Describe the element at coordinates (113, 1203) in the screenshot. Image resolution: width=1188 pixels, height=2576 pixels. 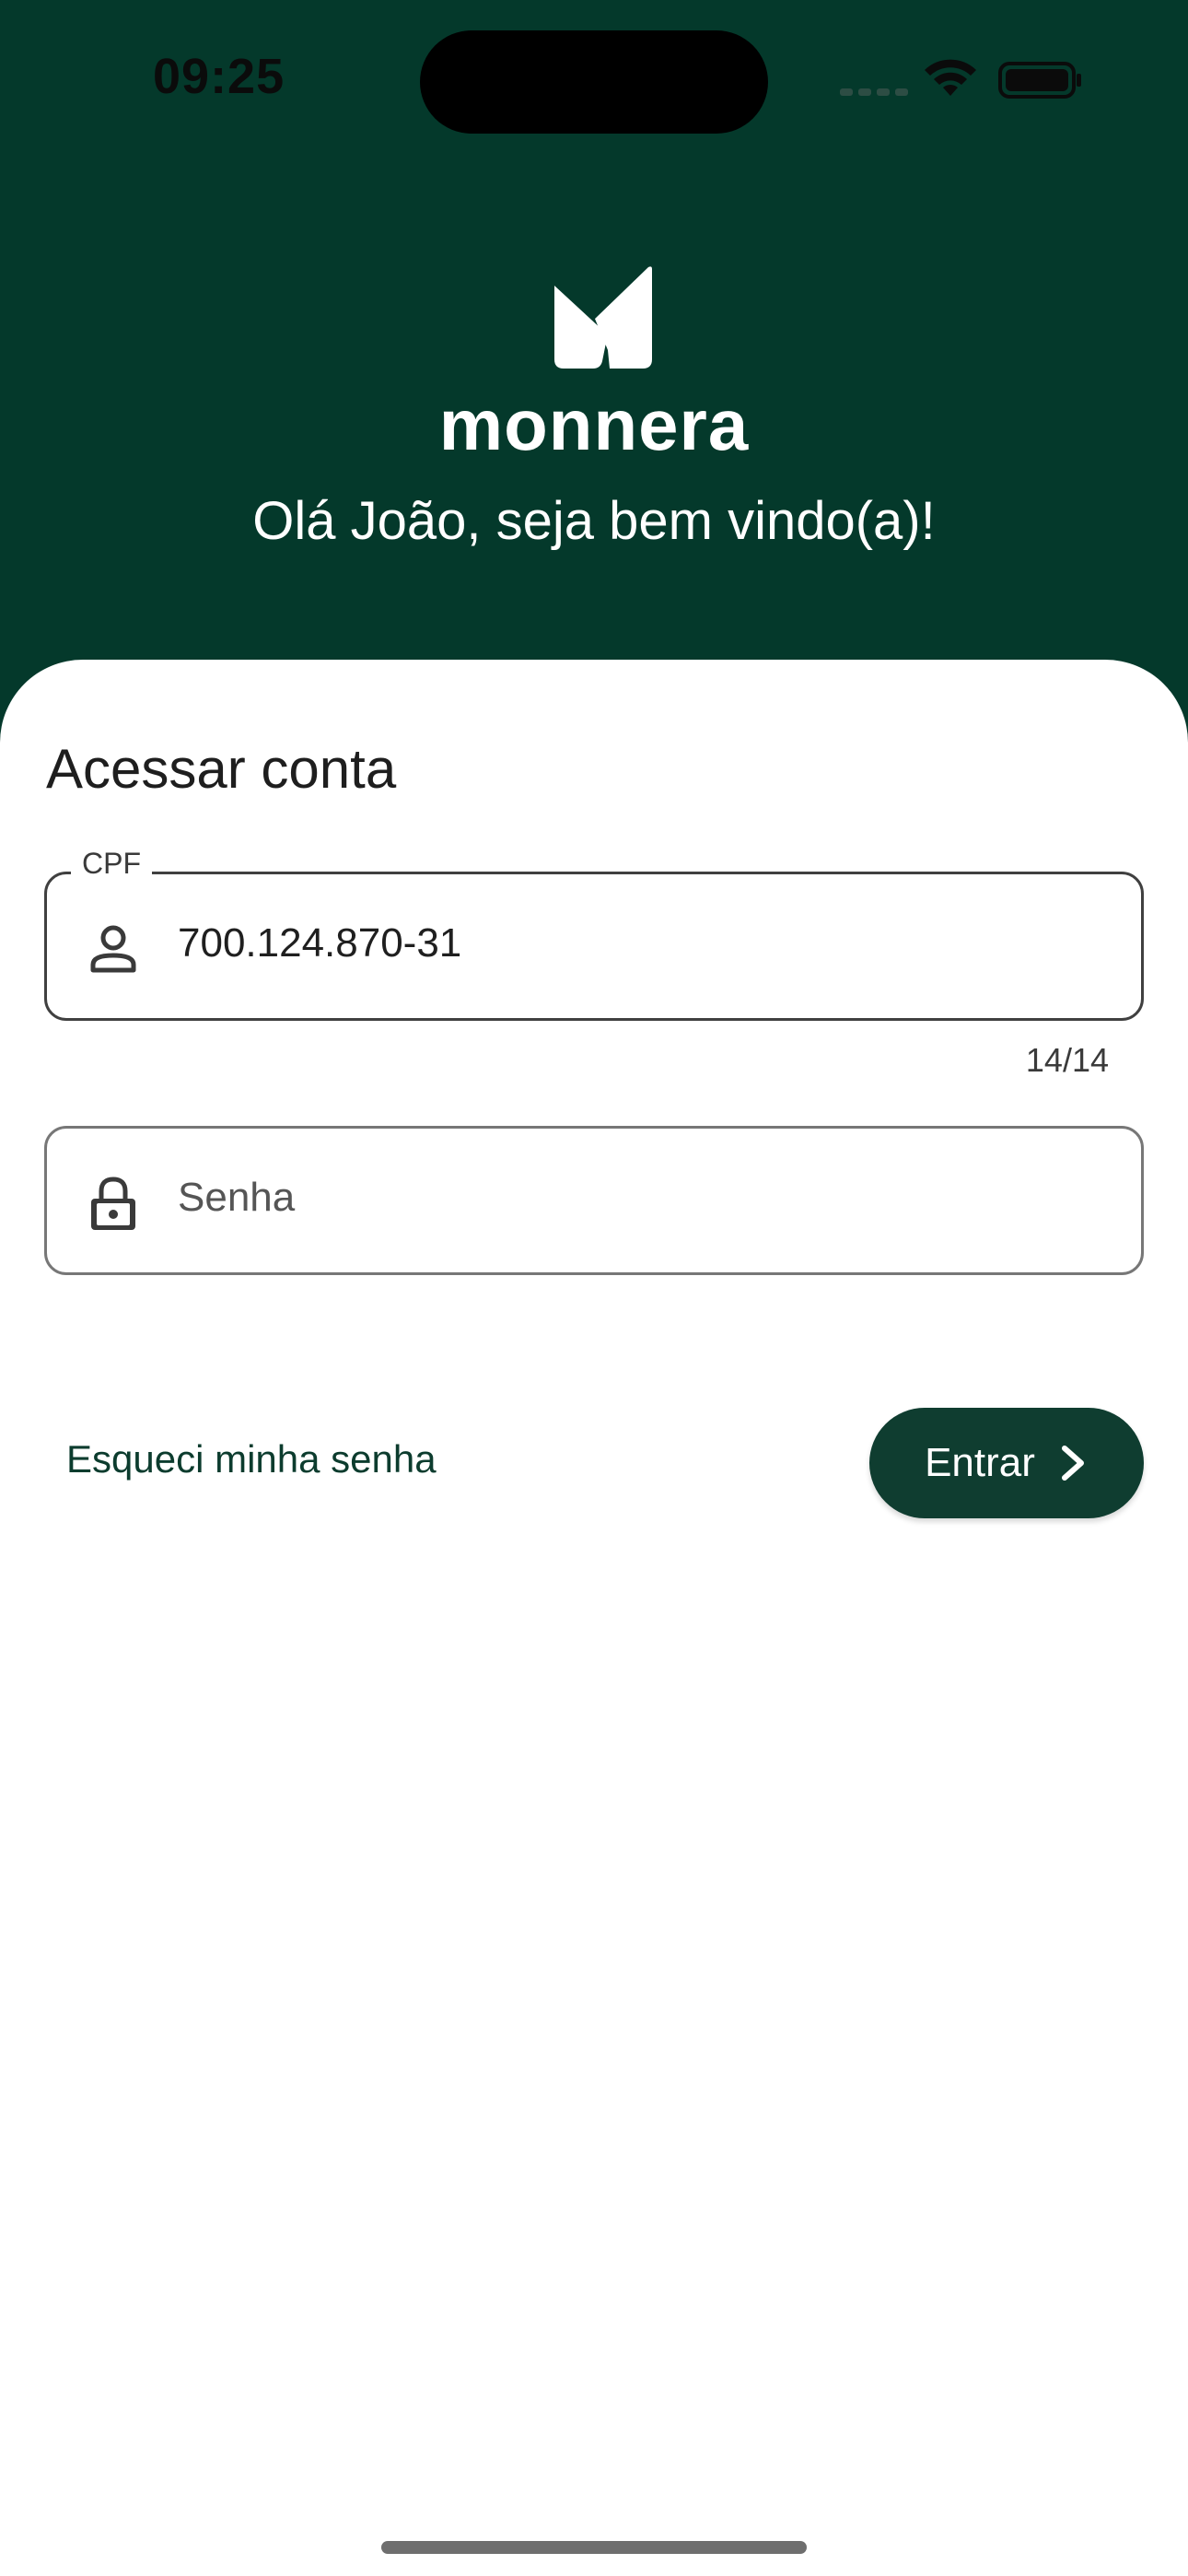
I see `lock-icon` at that location.